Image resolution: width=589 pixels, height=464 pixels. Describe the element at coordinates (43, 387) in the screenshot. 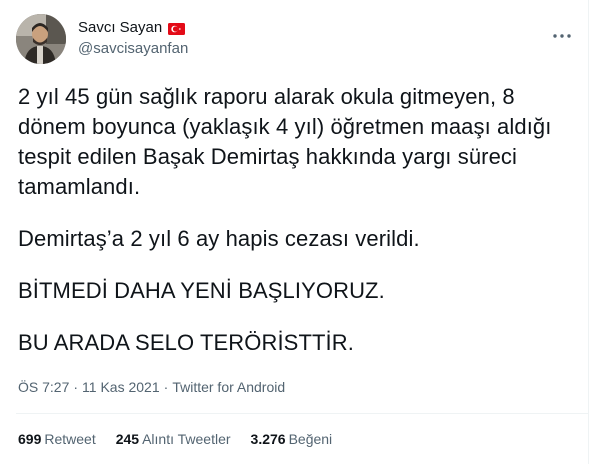

I see `tweet-time: ÖS 7:27` at that location.